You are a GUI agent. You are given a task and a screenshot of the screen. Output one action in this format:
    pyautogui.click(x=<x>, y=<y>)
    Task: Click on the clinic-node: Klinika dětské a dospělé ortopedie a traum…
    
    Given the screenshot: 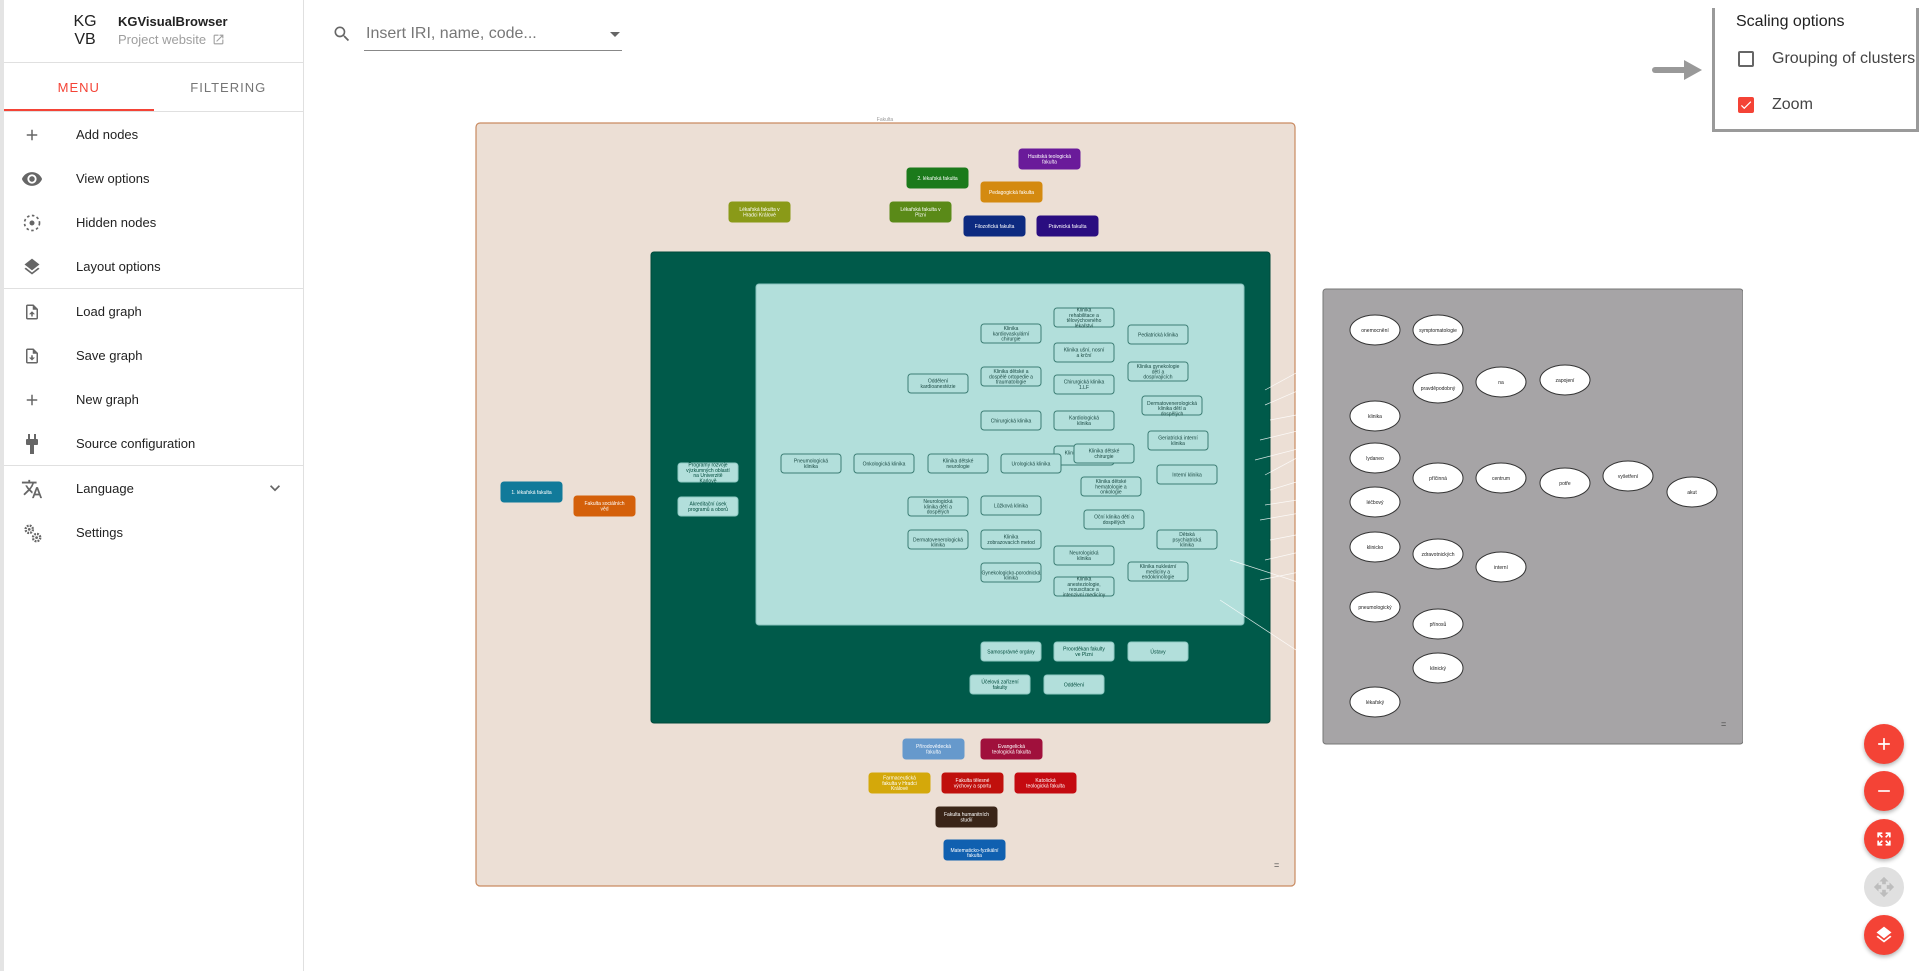 What is the action you would take?
    pyautogui.click(x=1011, y=376)
    